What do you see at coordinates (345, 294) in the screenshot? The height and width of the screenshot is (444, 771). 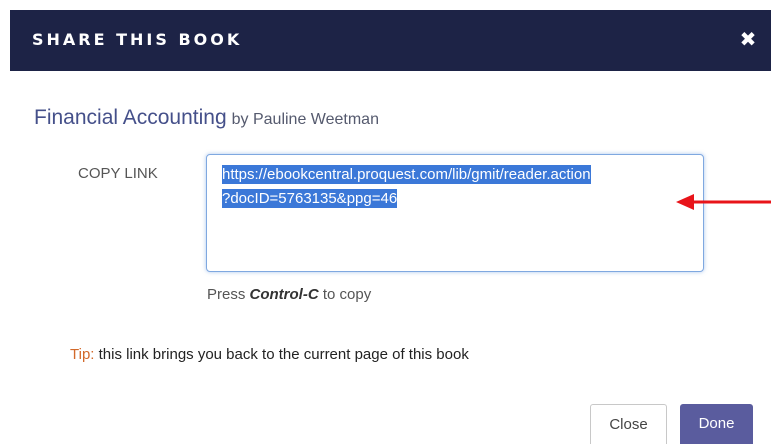 I see `hint-suffix: to copy` at bounding box center [345, 294].